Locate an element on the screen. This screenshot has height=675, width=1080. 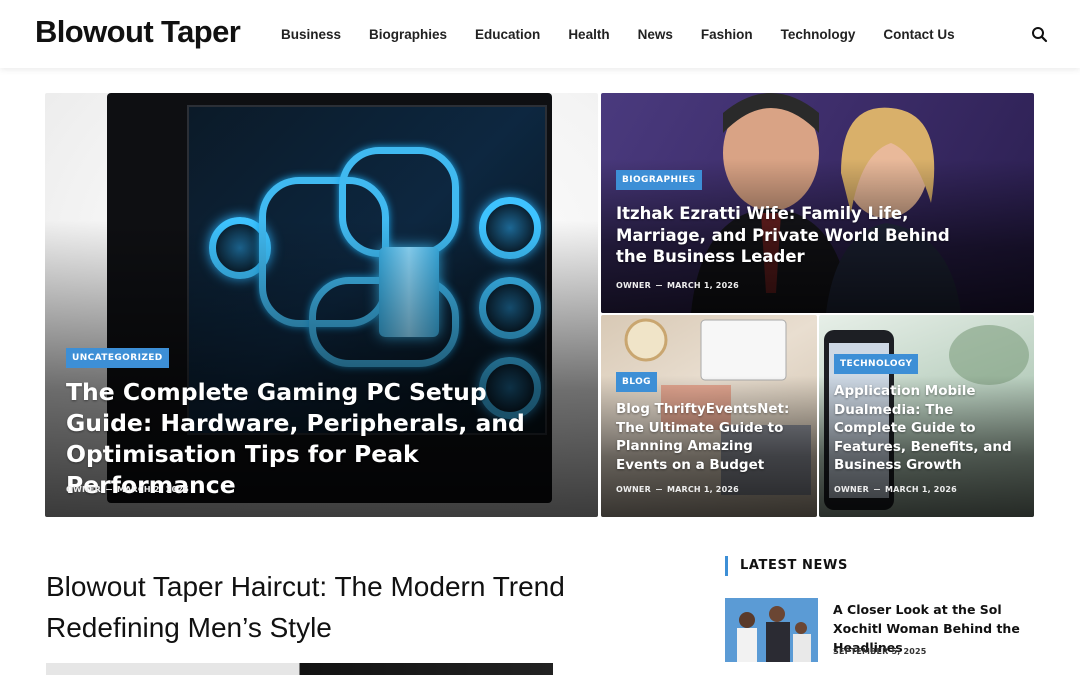
nav-item-contact-us: Contact Us is located at coordinates (918, 34).